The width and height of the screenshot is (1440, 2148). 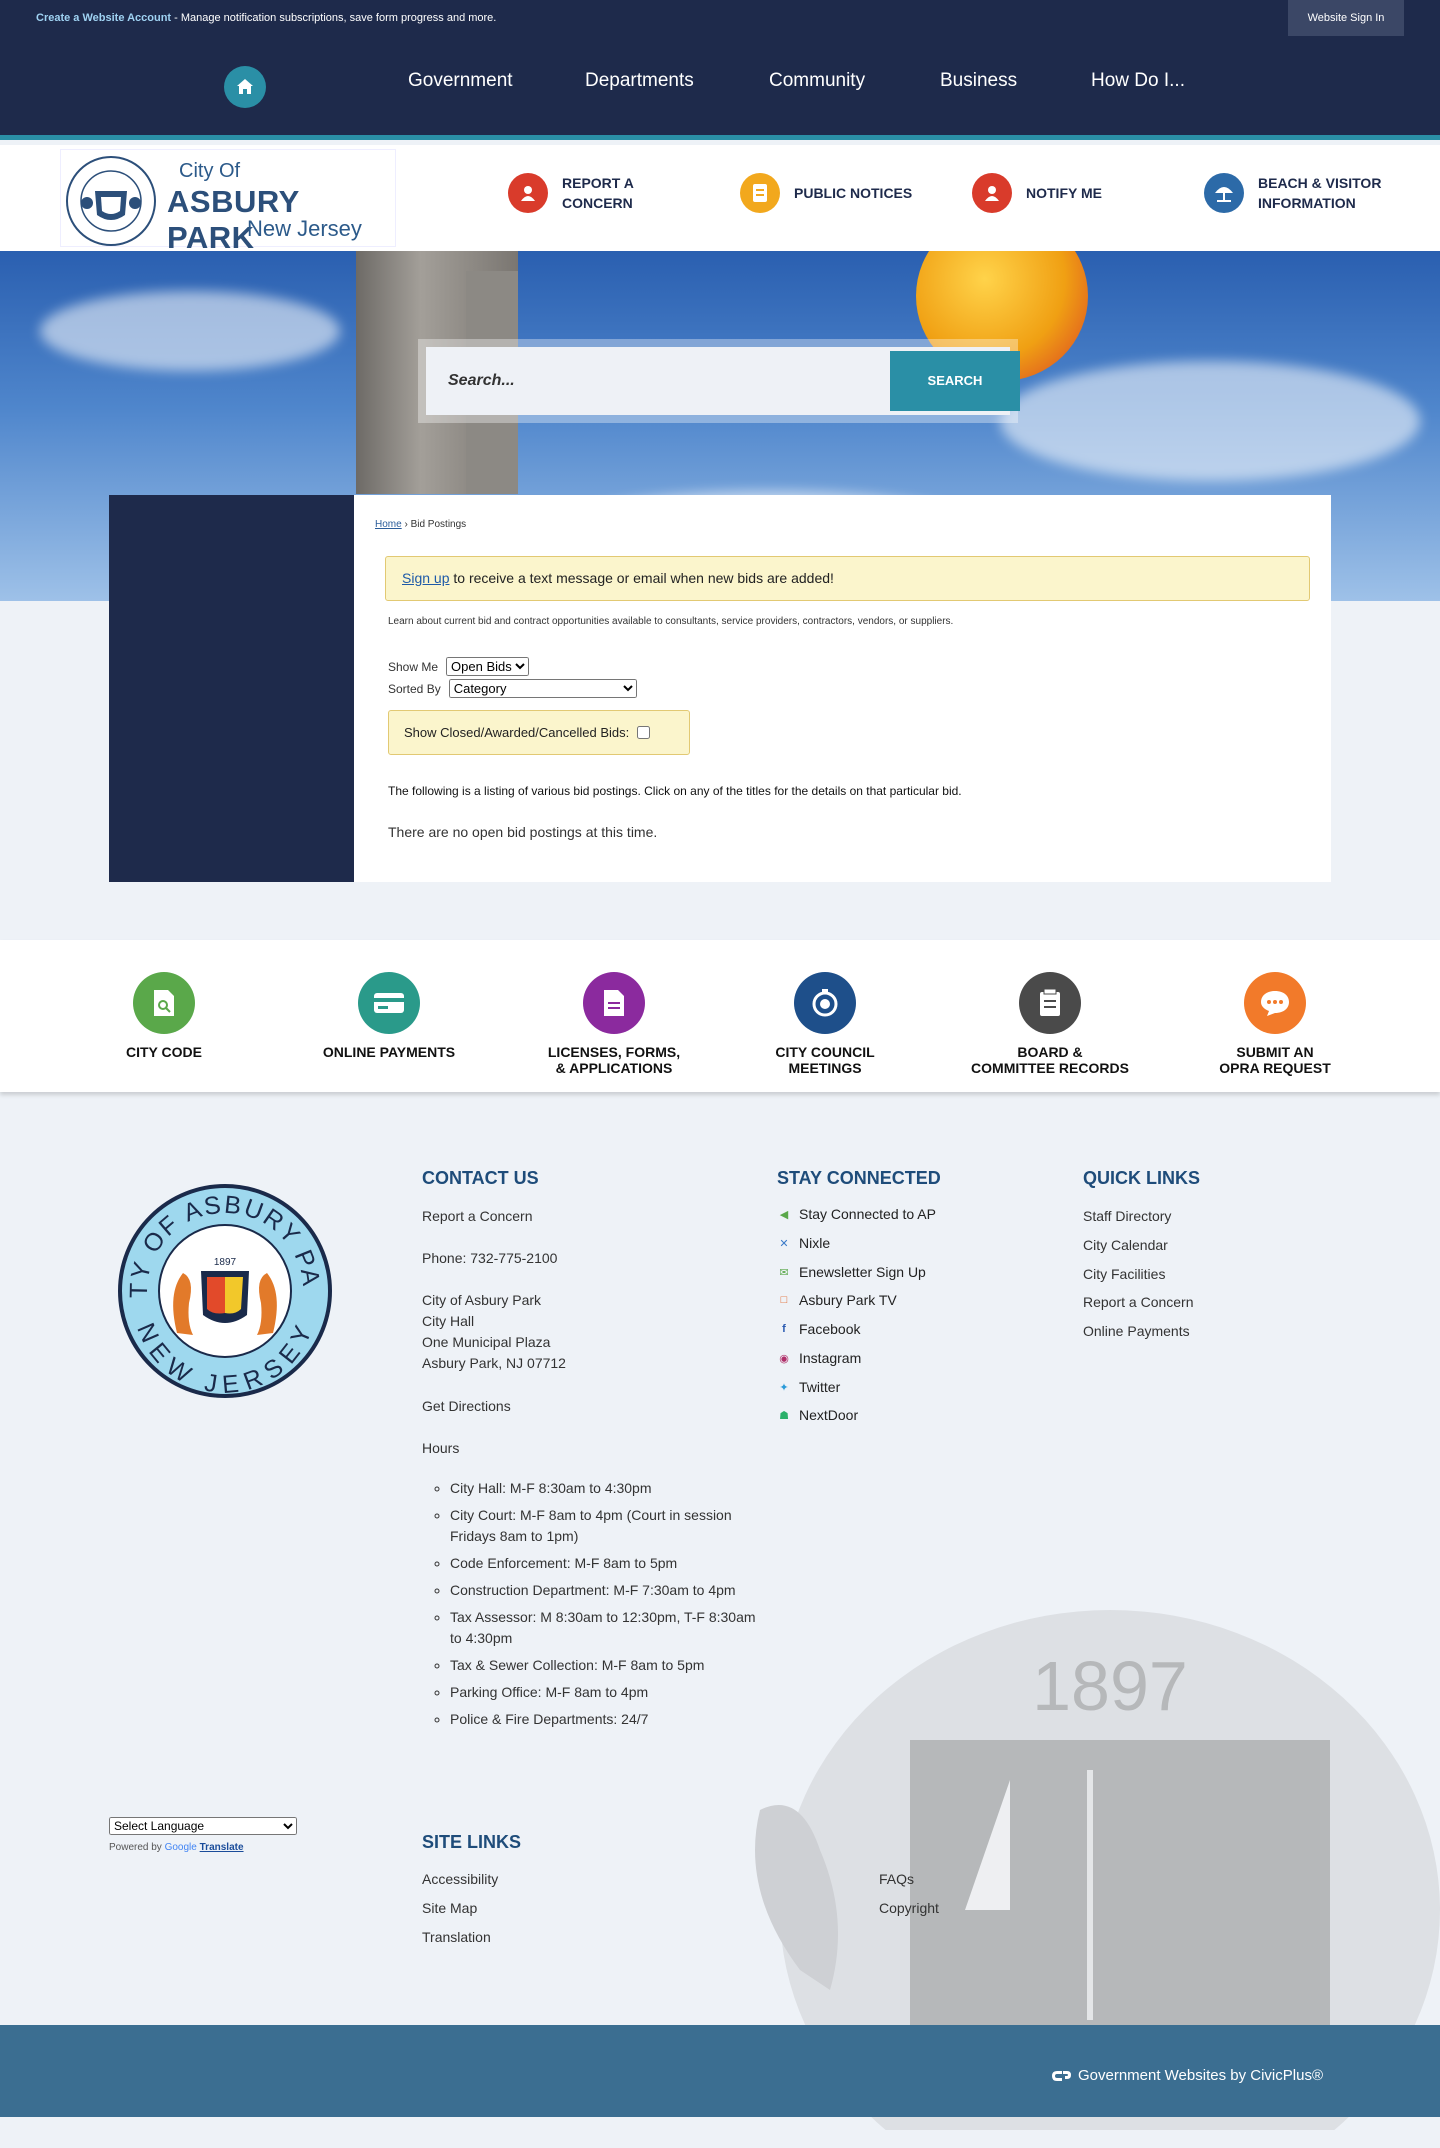 What do you see at coordinates (610, 1563) in the screenshot?
I see `hours-item: Code Enforcement: M-F 8am to 5pm` at bounding box center [610, 1563].